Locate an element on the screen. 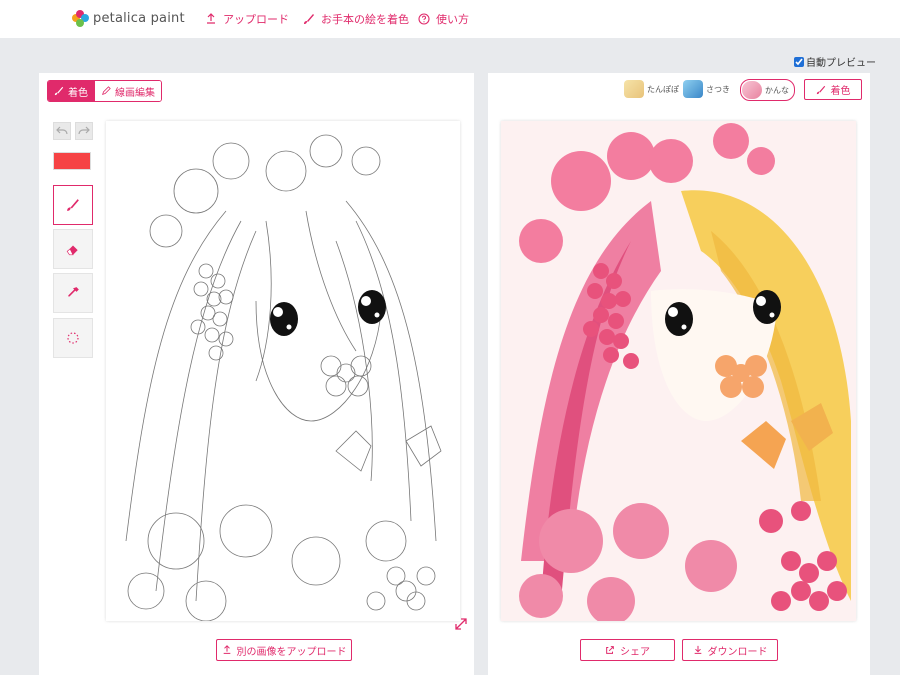  download-label: ダウンロード is located at coordinates (737, 652).